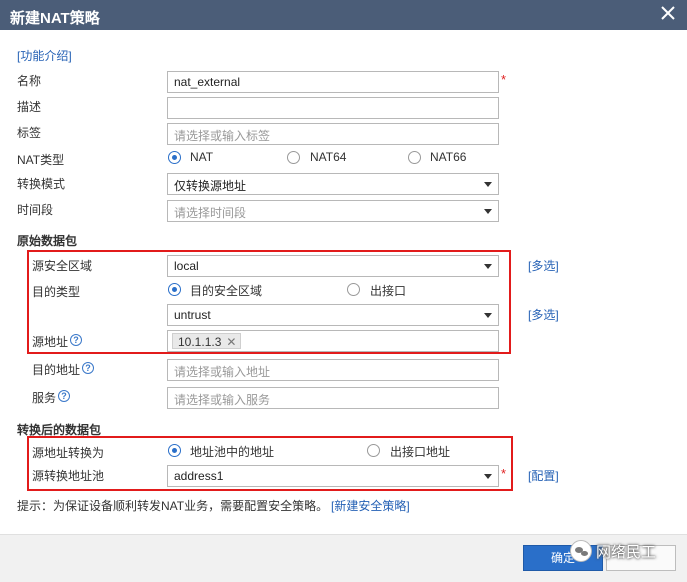 This screenshot has width=687, height=582. I want to click on dst-addr-label: 目的地址, so click(56, 370).